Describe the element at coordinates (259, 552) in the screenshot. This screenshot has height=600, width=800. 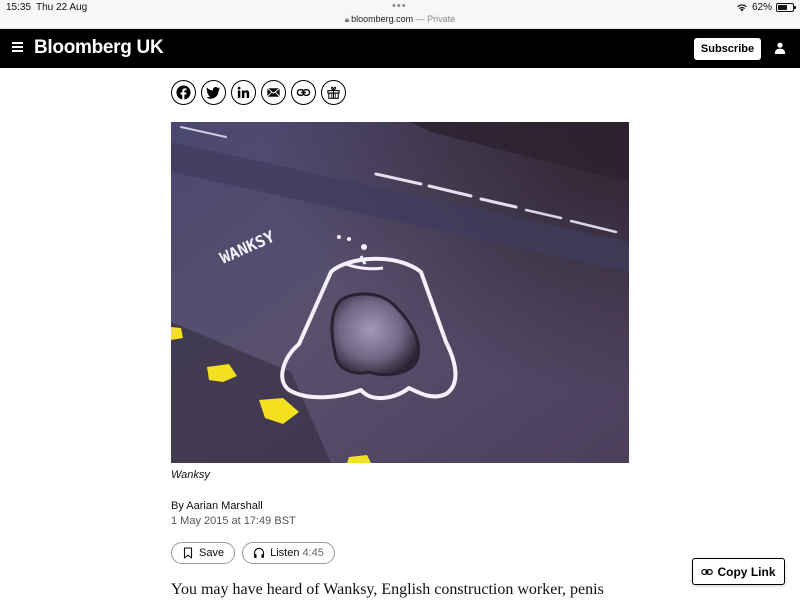
I see `headphones-icon` at that location.